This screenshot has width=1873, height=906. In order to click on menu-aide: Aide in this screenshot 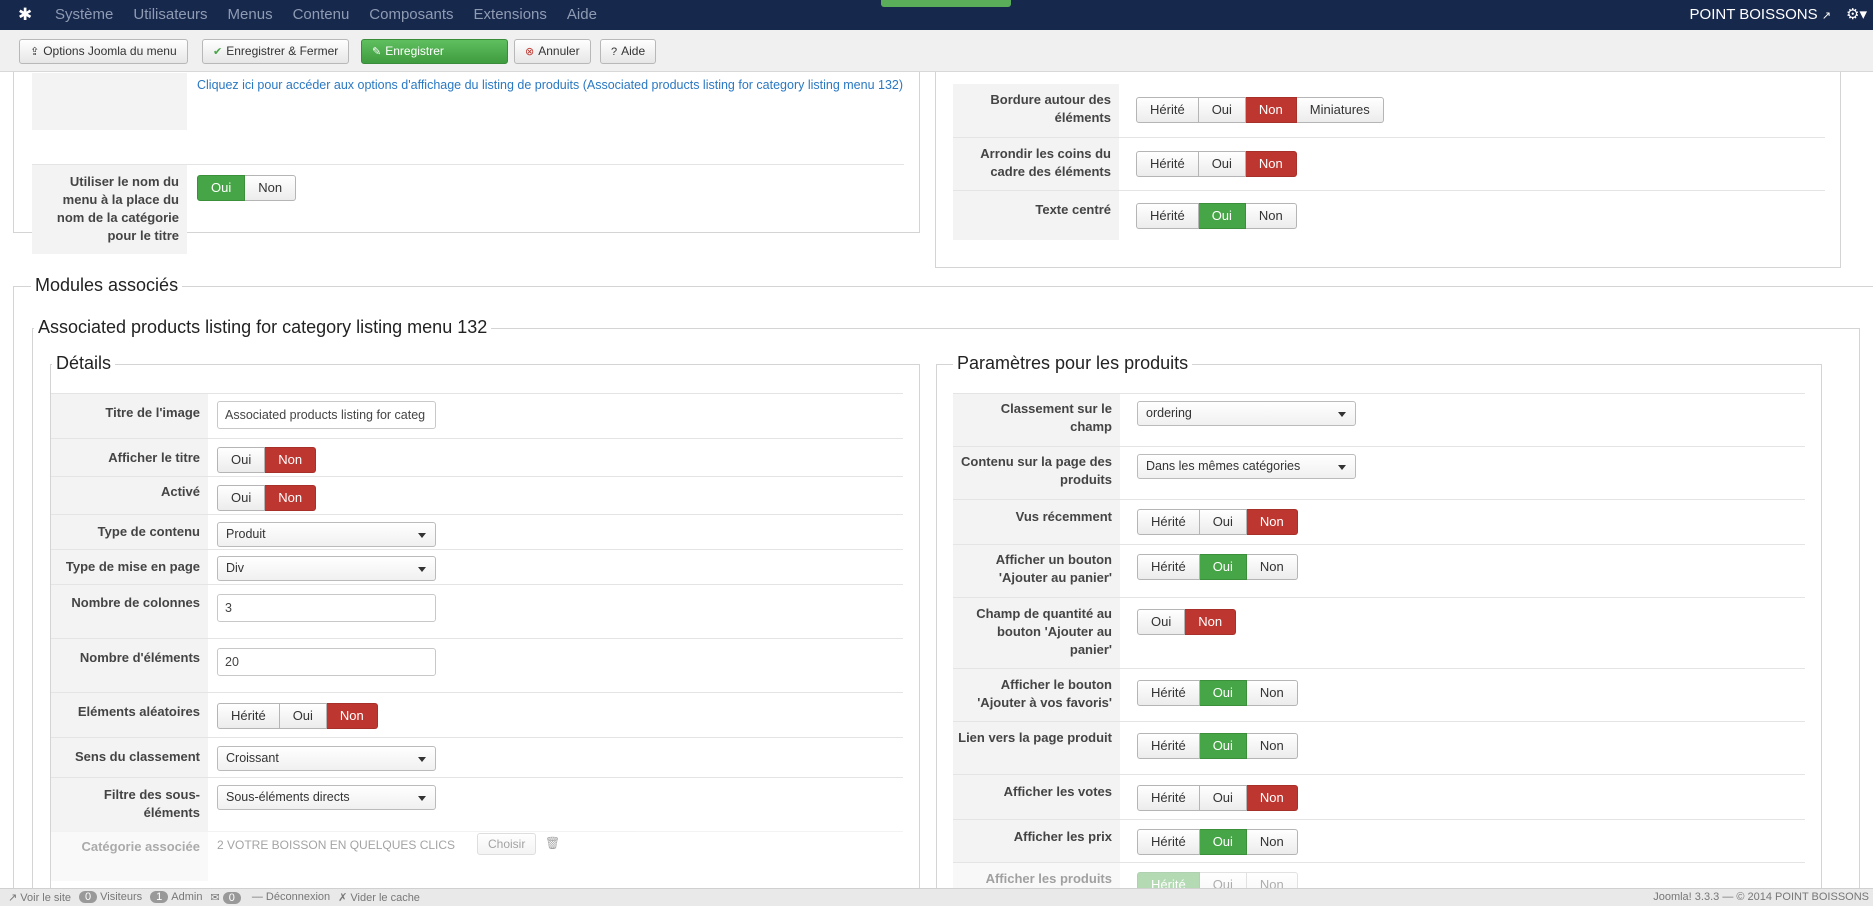, I will do `click(582, 15)`.